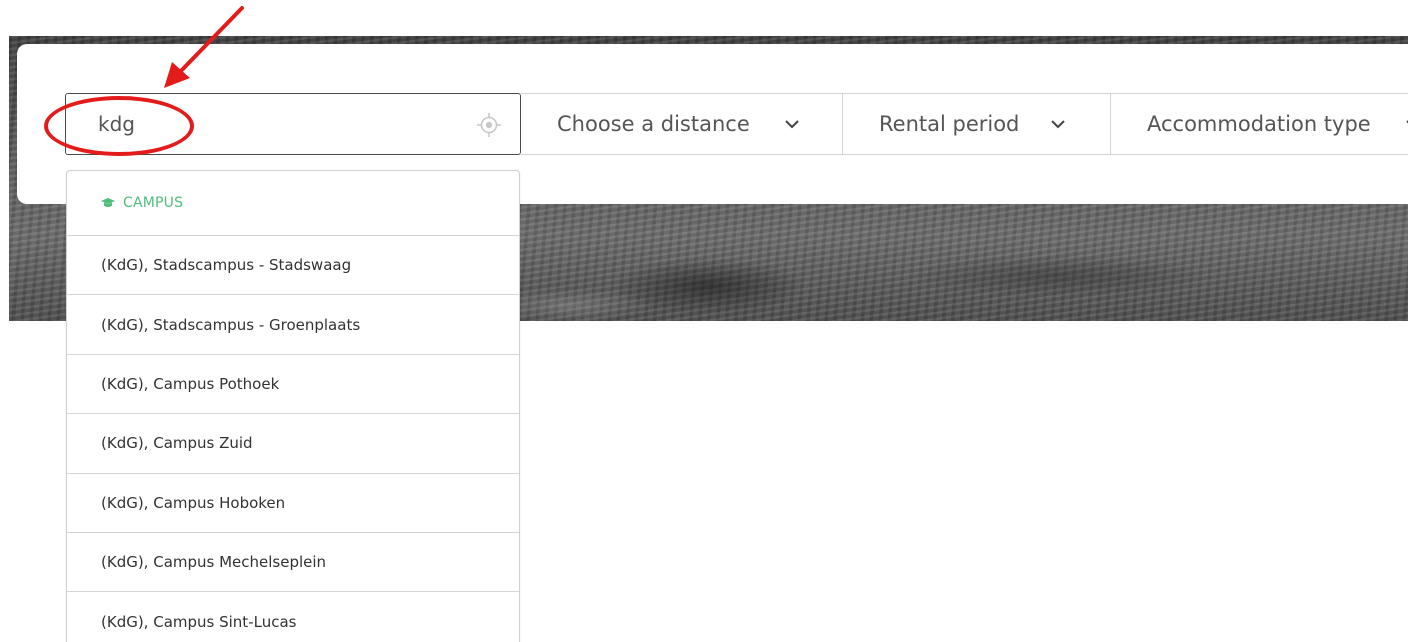 This screenshot has width=1408, height=642. What do you see at coordinates (204, 47) in the screenshot?
I see `annotation-arrow-icon` at bounding box center [204, 47].